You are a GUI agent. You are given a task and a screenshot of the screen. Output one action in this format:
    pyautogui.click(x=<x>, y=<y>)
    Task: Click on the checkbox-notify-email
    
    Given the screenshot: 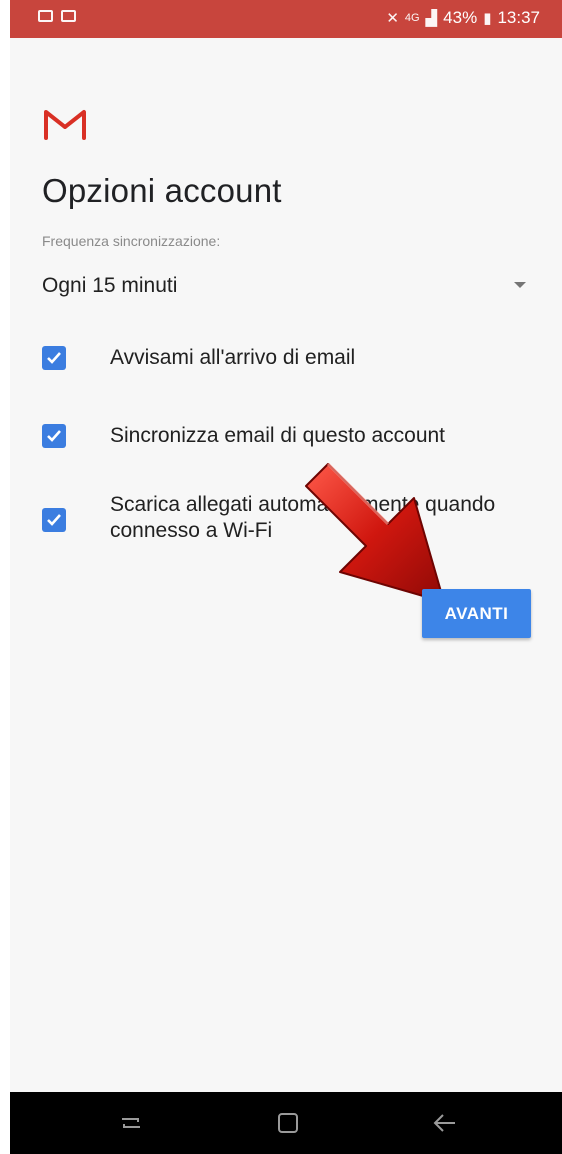 What is the action you would take?
    pyautogui.click(x=54, y=358)
    